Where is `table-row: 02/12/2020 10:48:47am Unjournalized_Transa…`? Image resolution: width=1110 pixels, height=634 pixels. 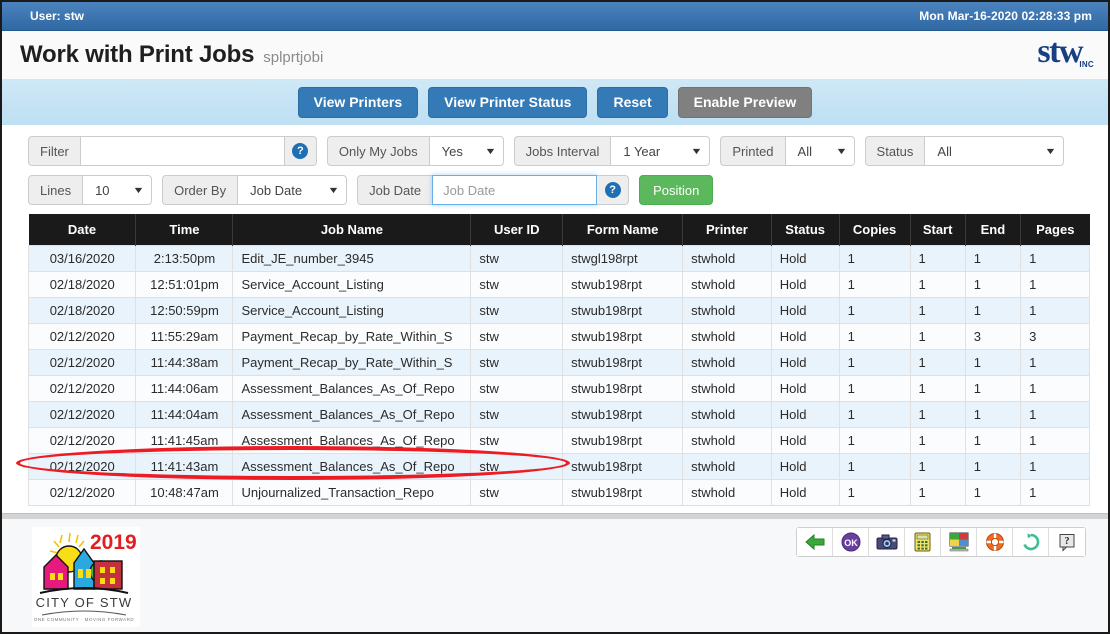
table-row: 02/12/2020 10:48:47am Unjournalized_Transa… is located at coordinates (558, 492).